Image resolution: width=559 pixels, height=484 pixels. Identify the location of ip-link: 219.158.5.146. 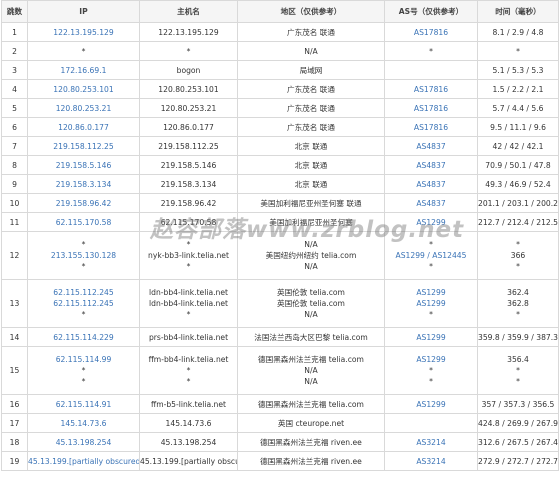
(84, 165).